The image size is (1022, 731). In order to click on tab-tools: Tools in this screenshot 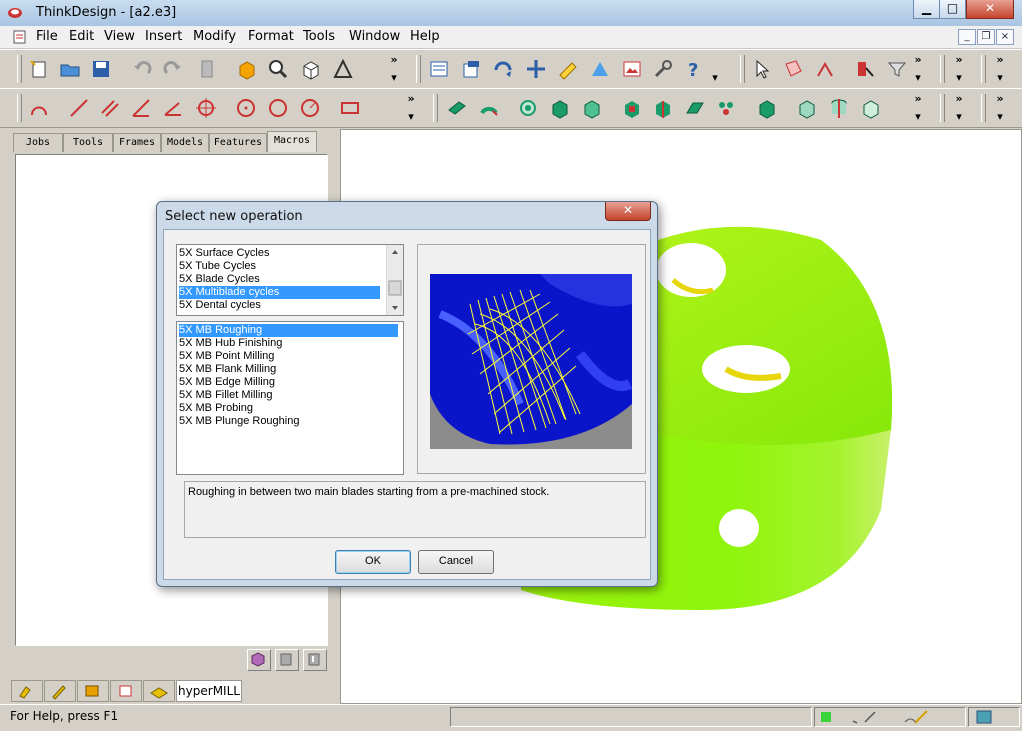, I will do `click(88, 142)`.